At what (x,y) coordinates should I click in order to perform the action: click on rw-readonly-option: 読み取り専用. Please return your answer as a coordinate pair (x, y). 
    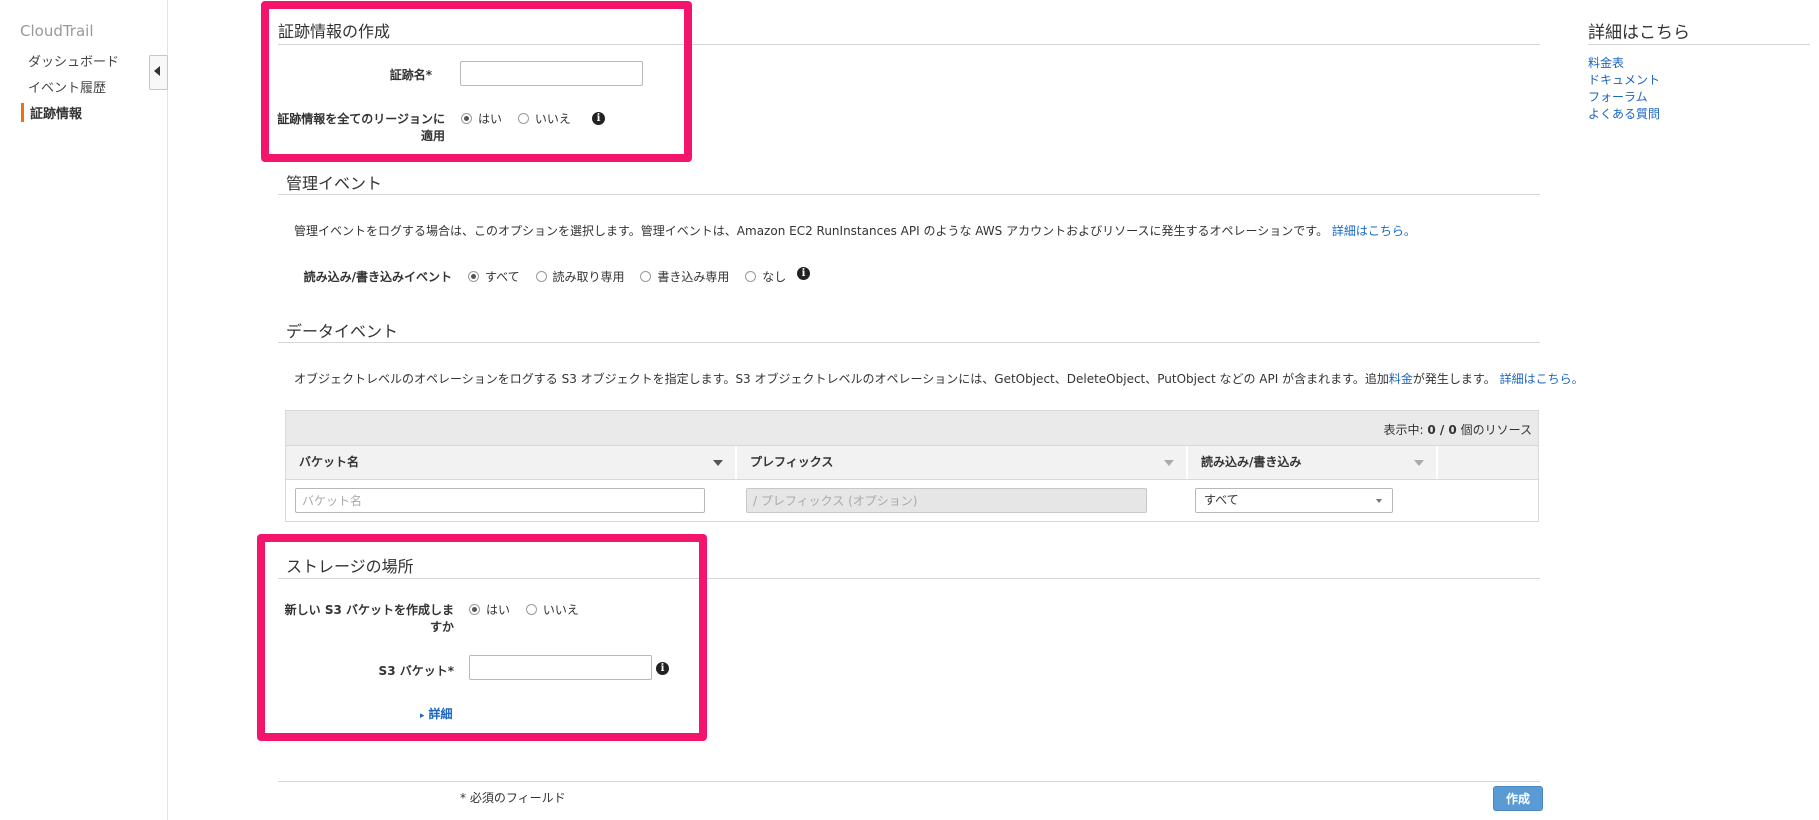
    Looking at the image, I should click on (580, 277).